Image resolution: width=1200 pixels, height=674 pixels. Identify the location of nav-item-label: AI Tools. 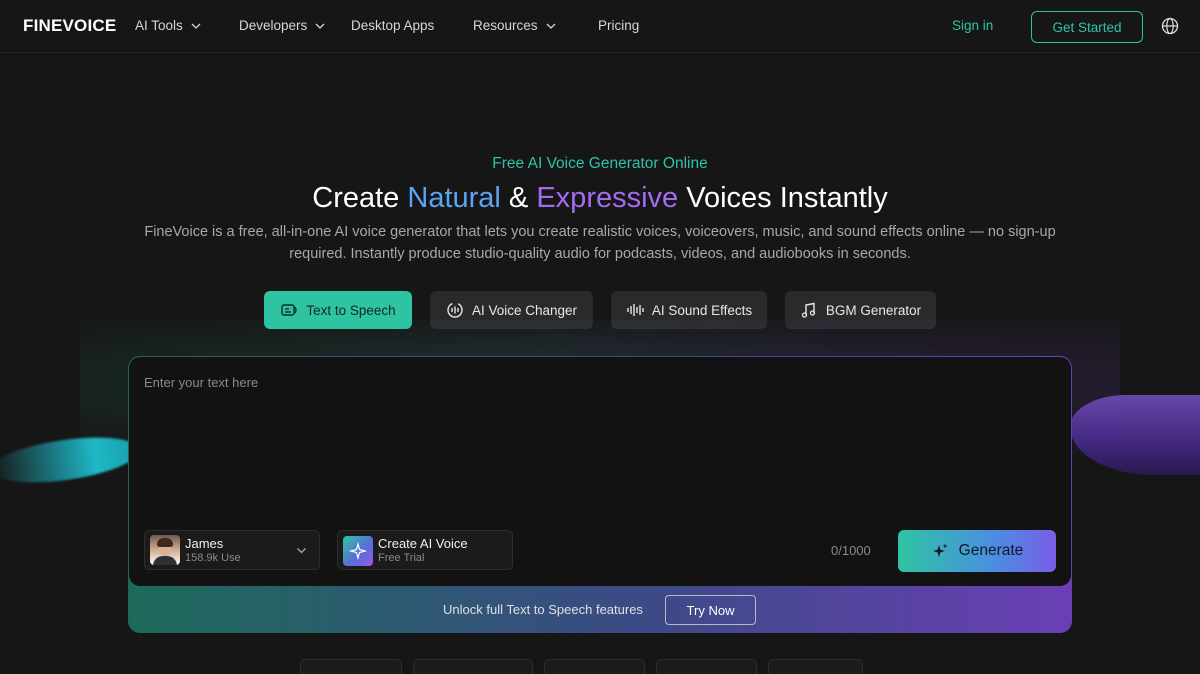
(159, 25).